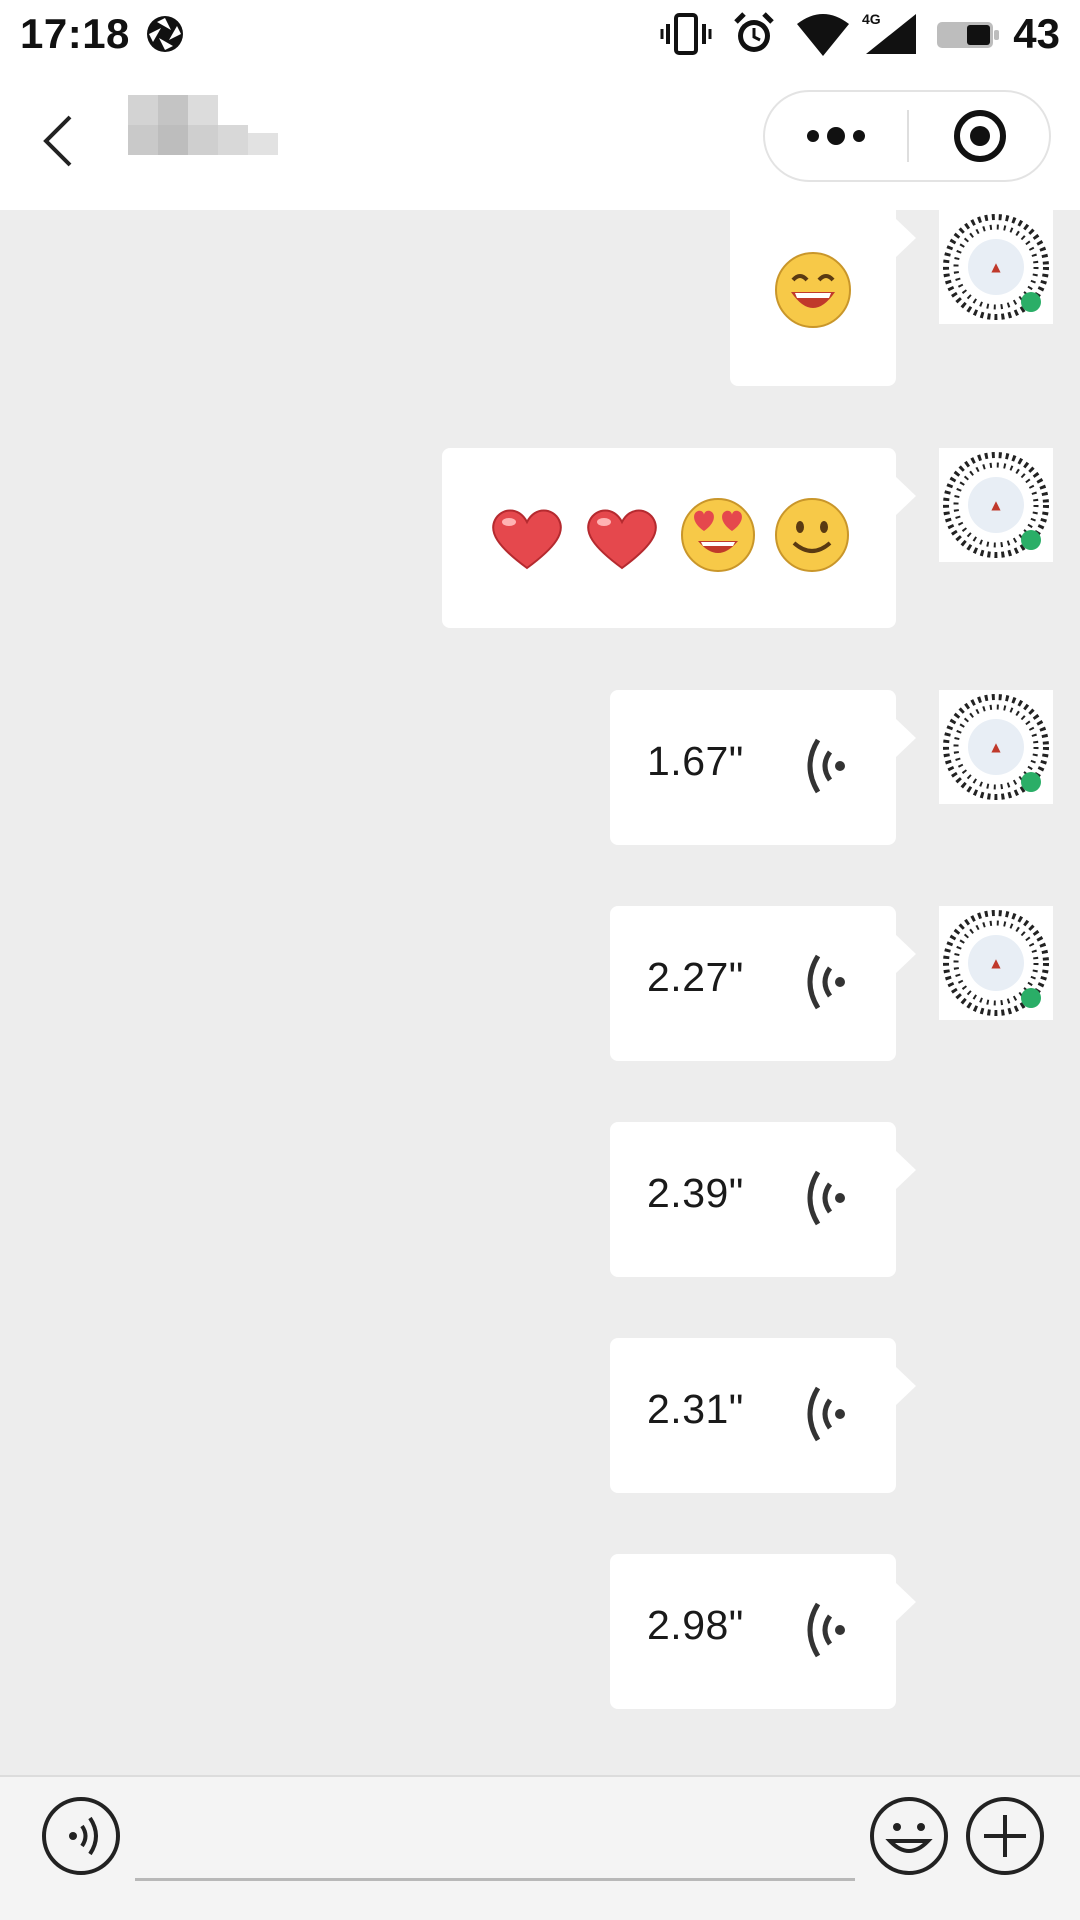 The image size is (1080, 1920). Describe the element at coordinates (763, 1199) in the screenshot. I see `voice-message-bubble: 2.39"` at that location.